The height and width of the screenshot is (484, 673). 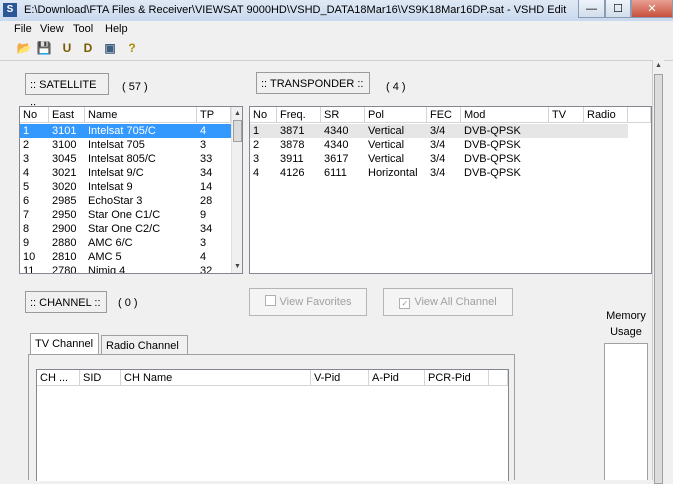 I want to click on table-cell: 8, so click(x=26, y=229).